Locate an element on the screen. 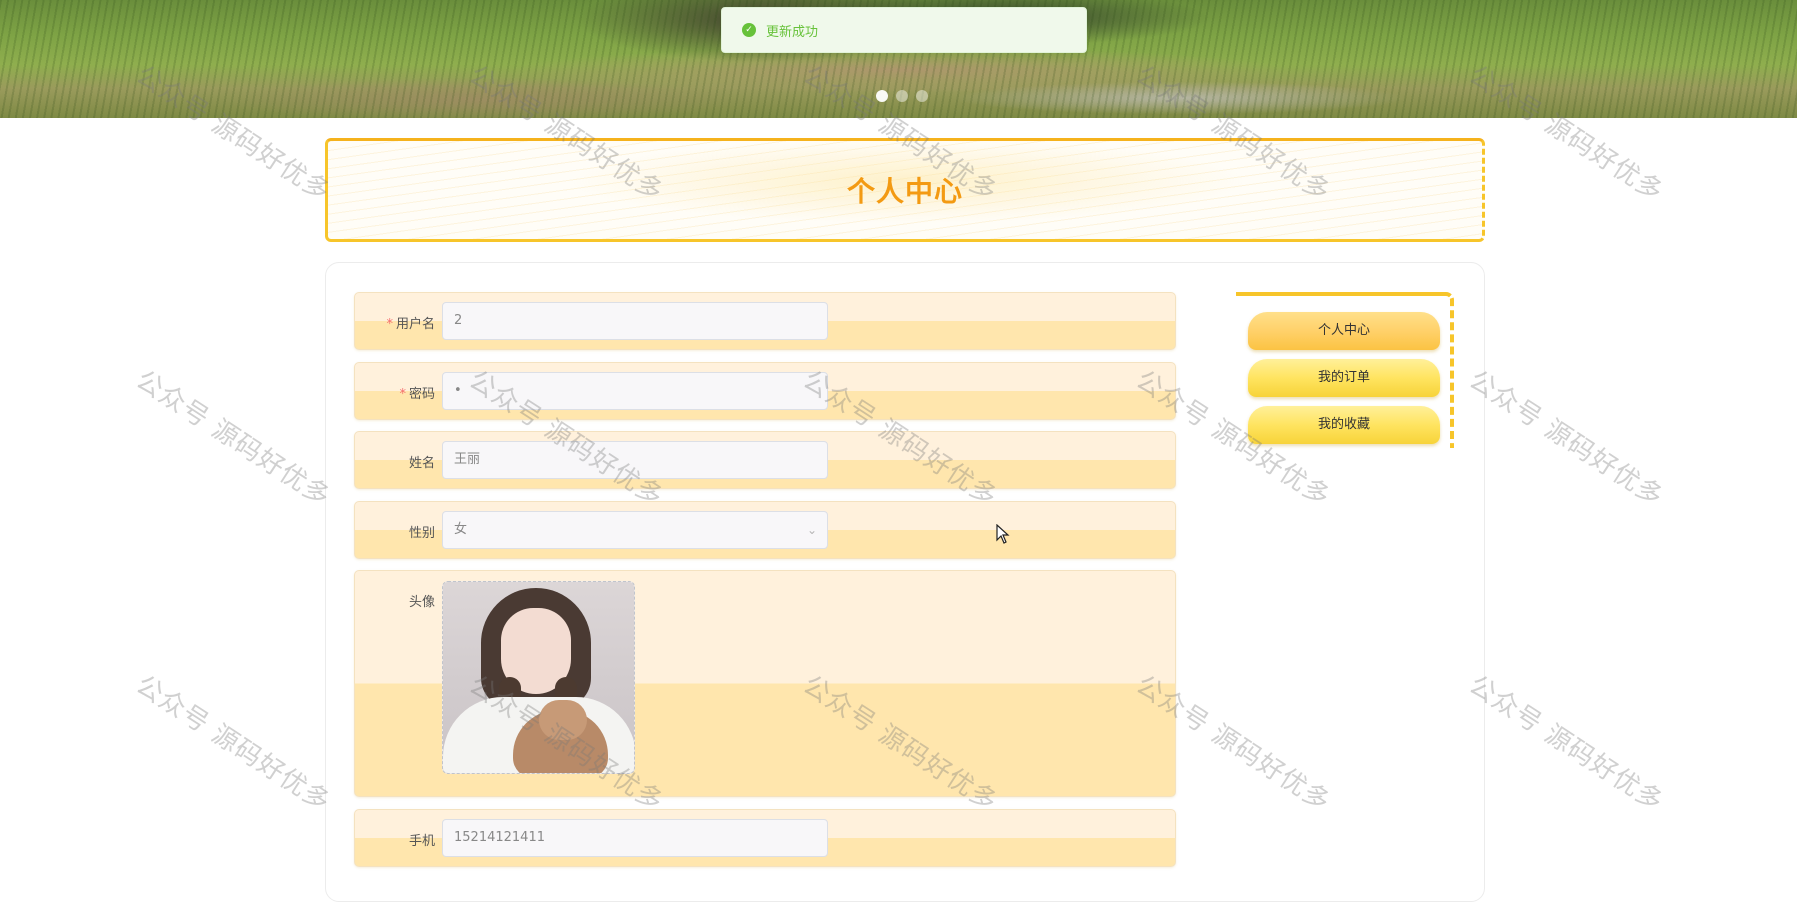 This screenshot has width=1797, height=902. form-row-username: * 用户名 2 is located at coordinates (765, 321).